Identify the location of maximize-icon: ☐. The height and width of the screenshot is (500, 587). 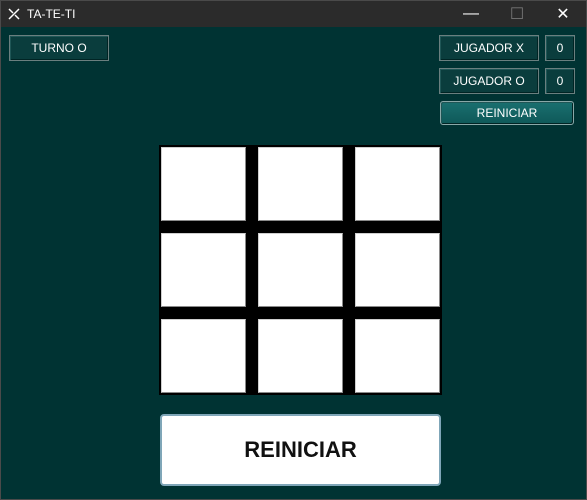
(517, 14).